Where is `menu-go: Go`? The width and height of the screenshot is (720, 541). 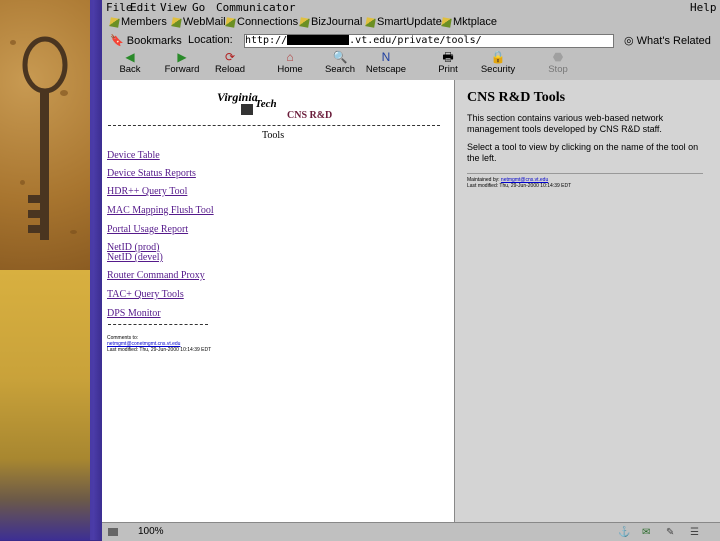
menu-go: Go is located at coordinates (198, 7).